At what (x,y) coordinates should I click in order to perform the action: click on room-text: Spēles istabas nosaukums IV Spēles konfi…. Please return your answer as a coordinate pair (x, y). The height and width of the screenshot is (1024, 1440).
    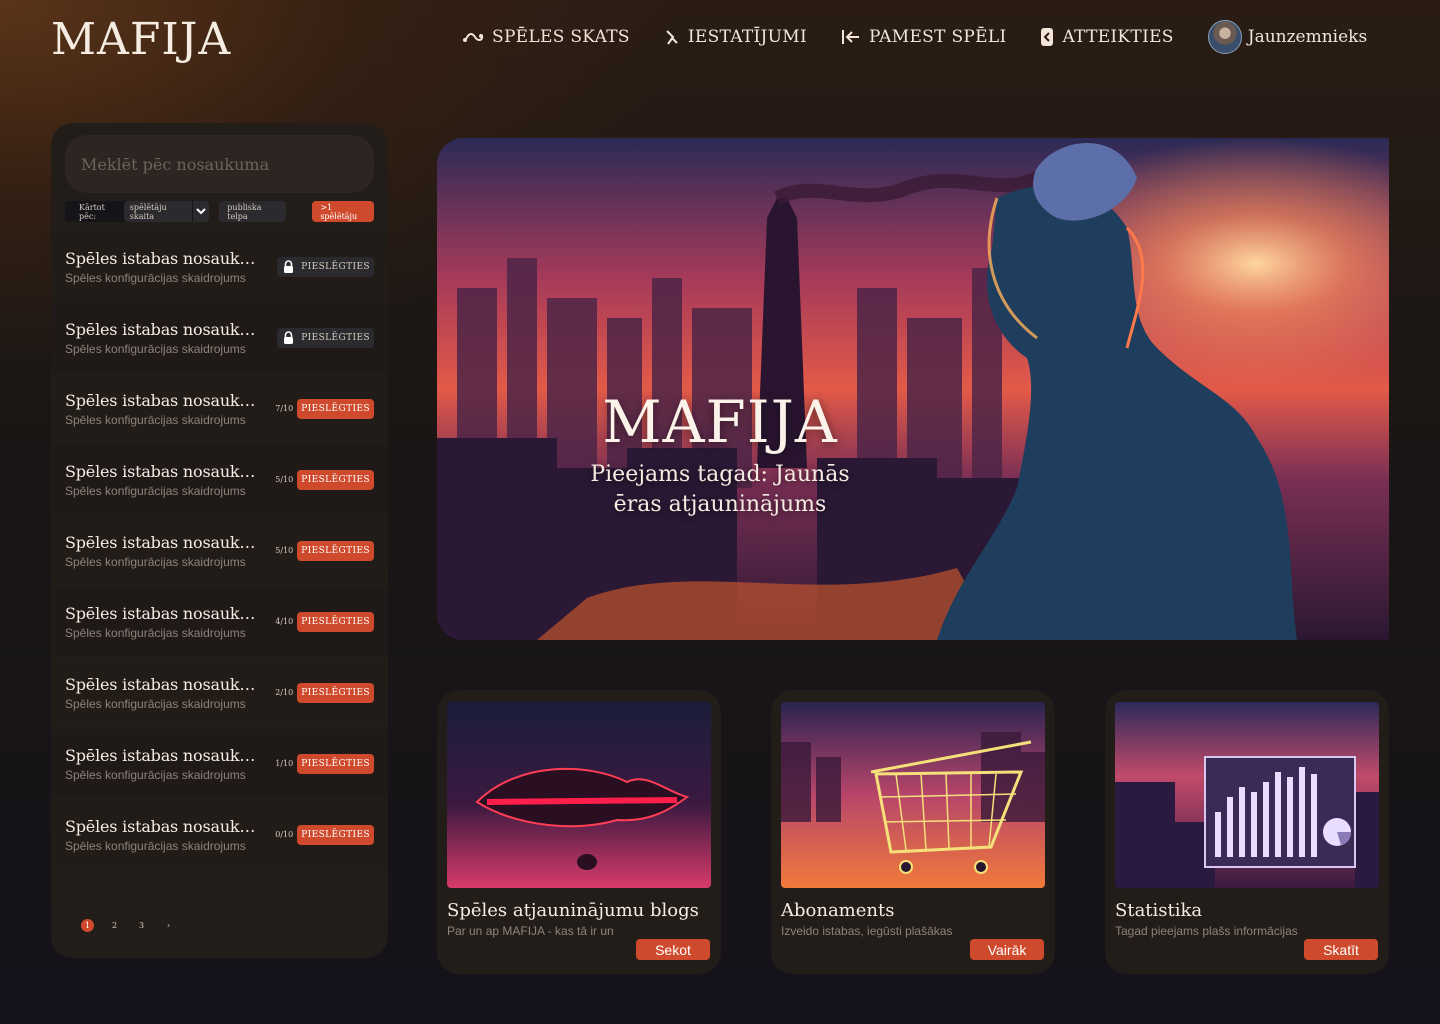
    Looking at the image, I should click on (165, 480).